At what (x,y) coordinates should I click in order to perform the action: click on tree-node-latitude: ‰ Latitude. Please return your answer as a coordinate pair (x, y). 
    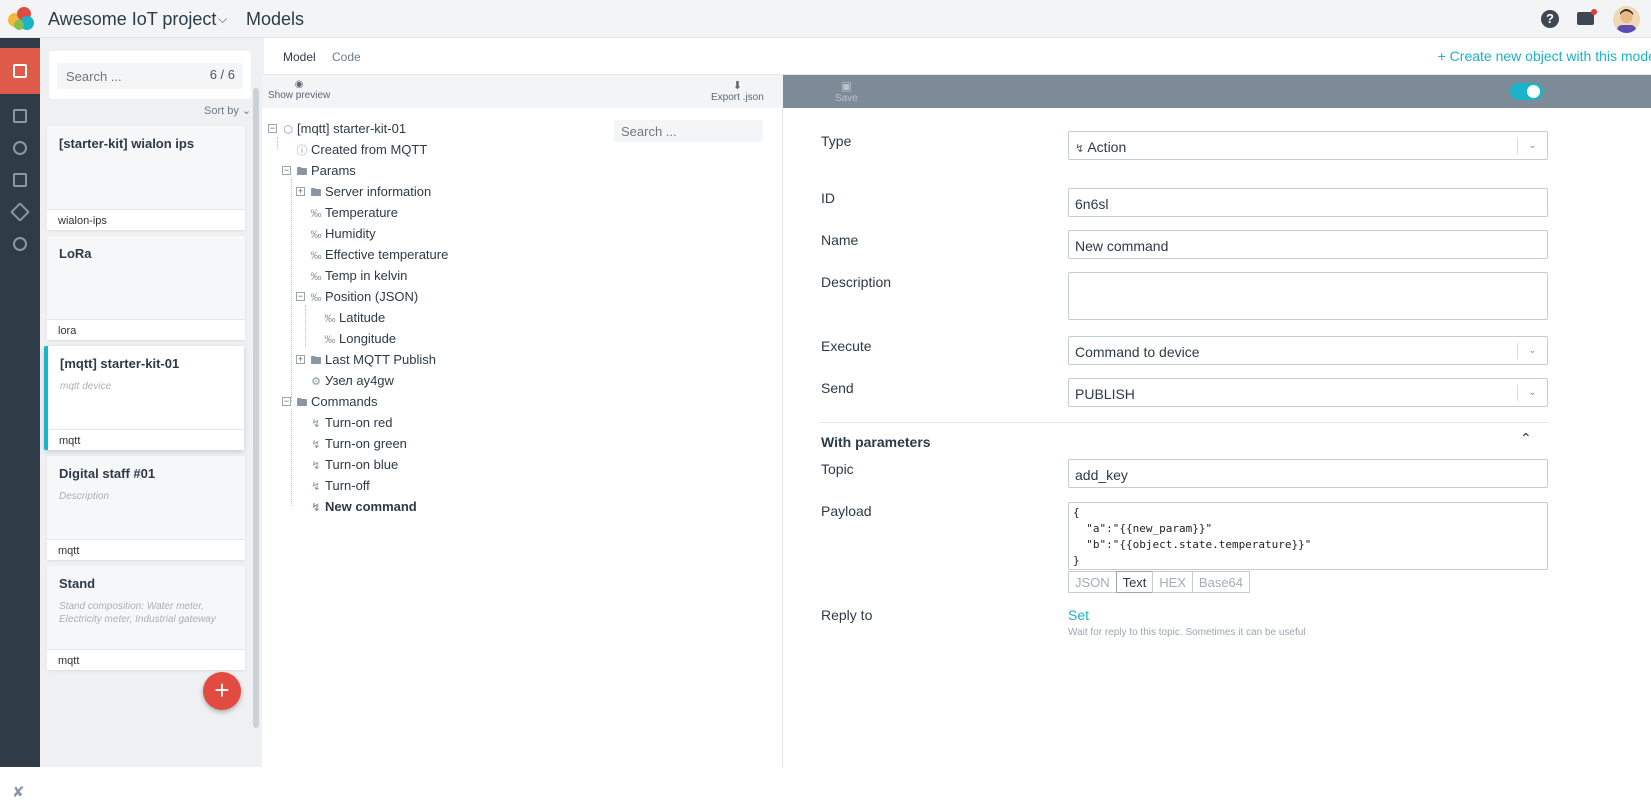
    Looking at the image, I should click on (354, 318).